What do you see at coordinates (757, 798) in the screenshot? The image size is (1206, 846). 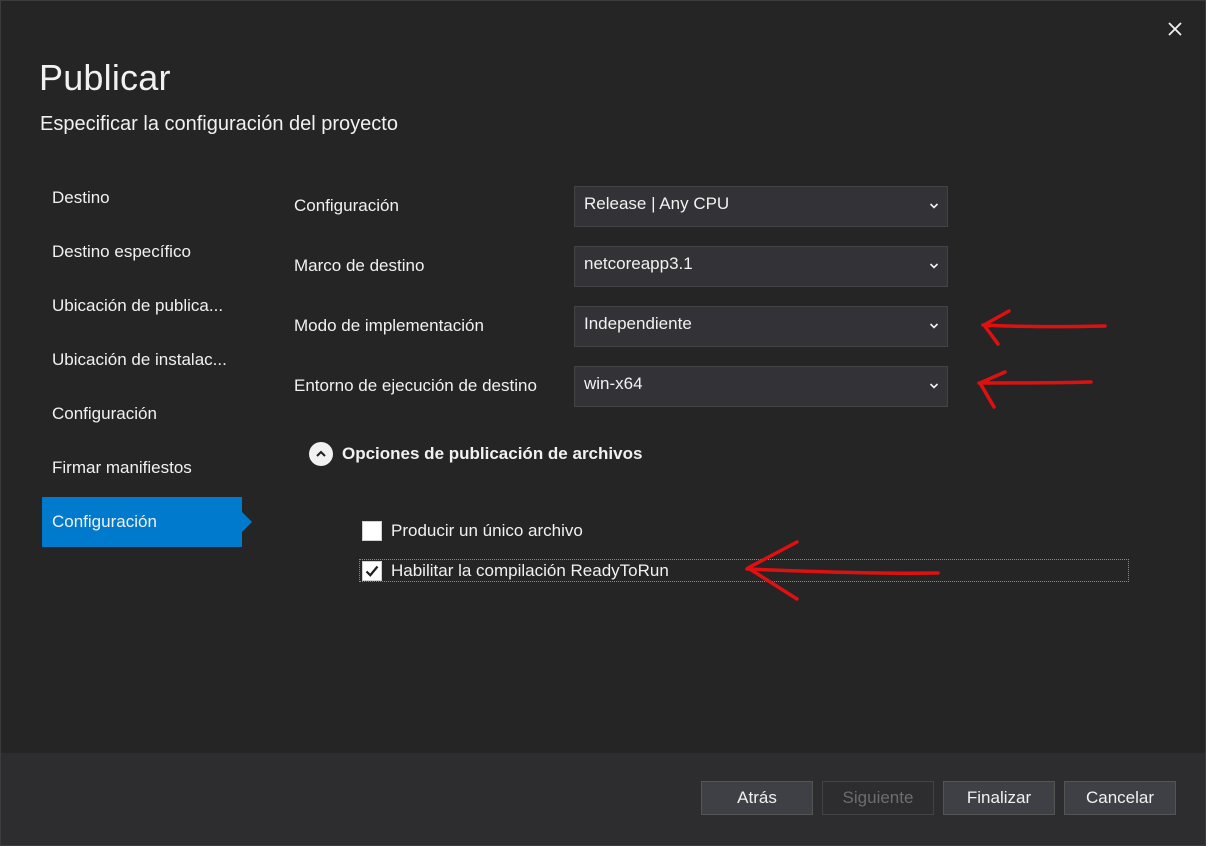 I see `back-button: Atrás` at bounding box center [757, 798].